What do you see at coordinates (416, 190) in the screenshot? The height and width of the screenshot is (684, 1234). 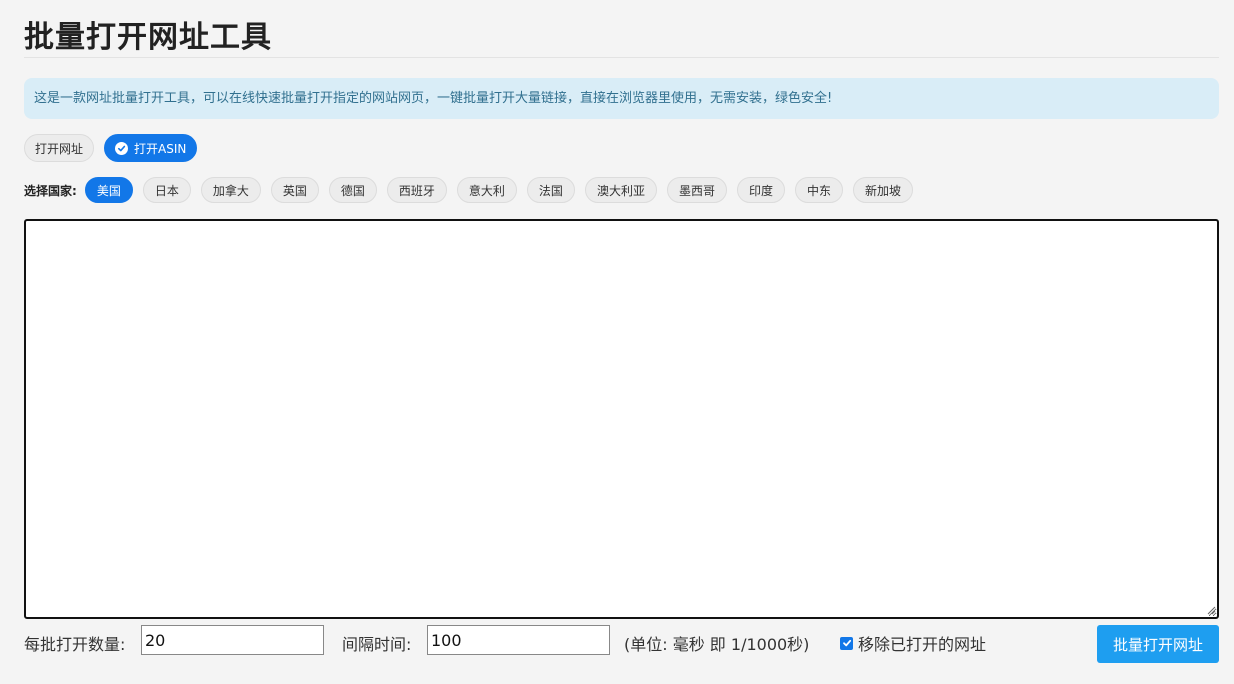 I see `country-es-button: 西班牙` at bounding box center [416, 190].